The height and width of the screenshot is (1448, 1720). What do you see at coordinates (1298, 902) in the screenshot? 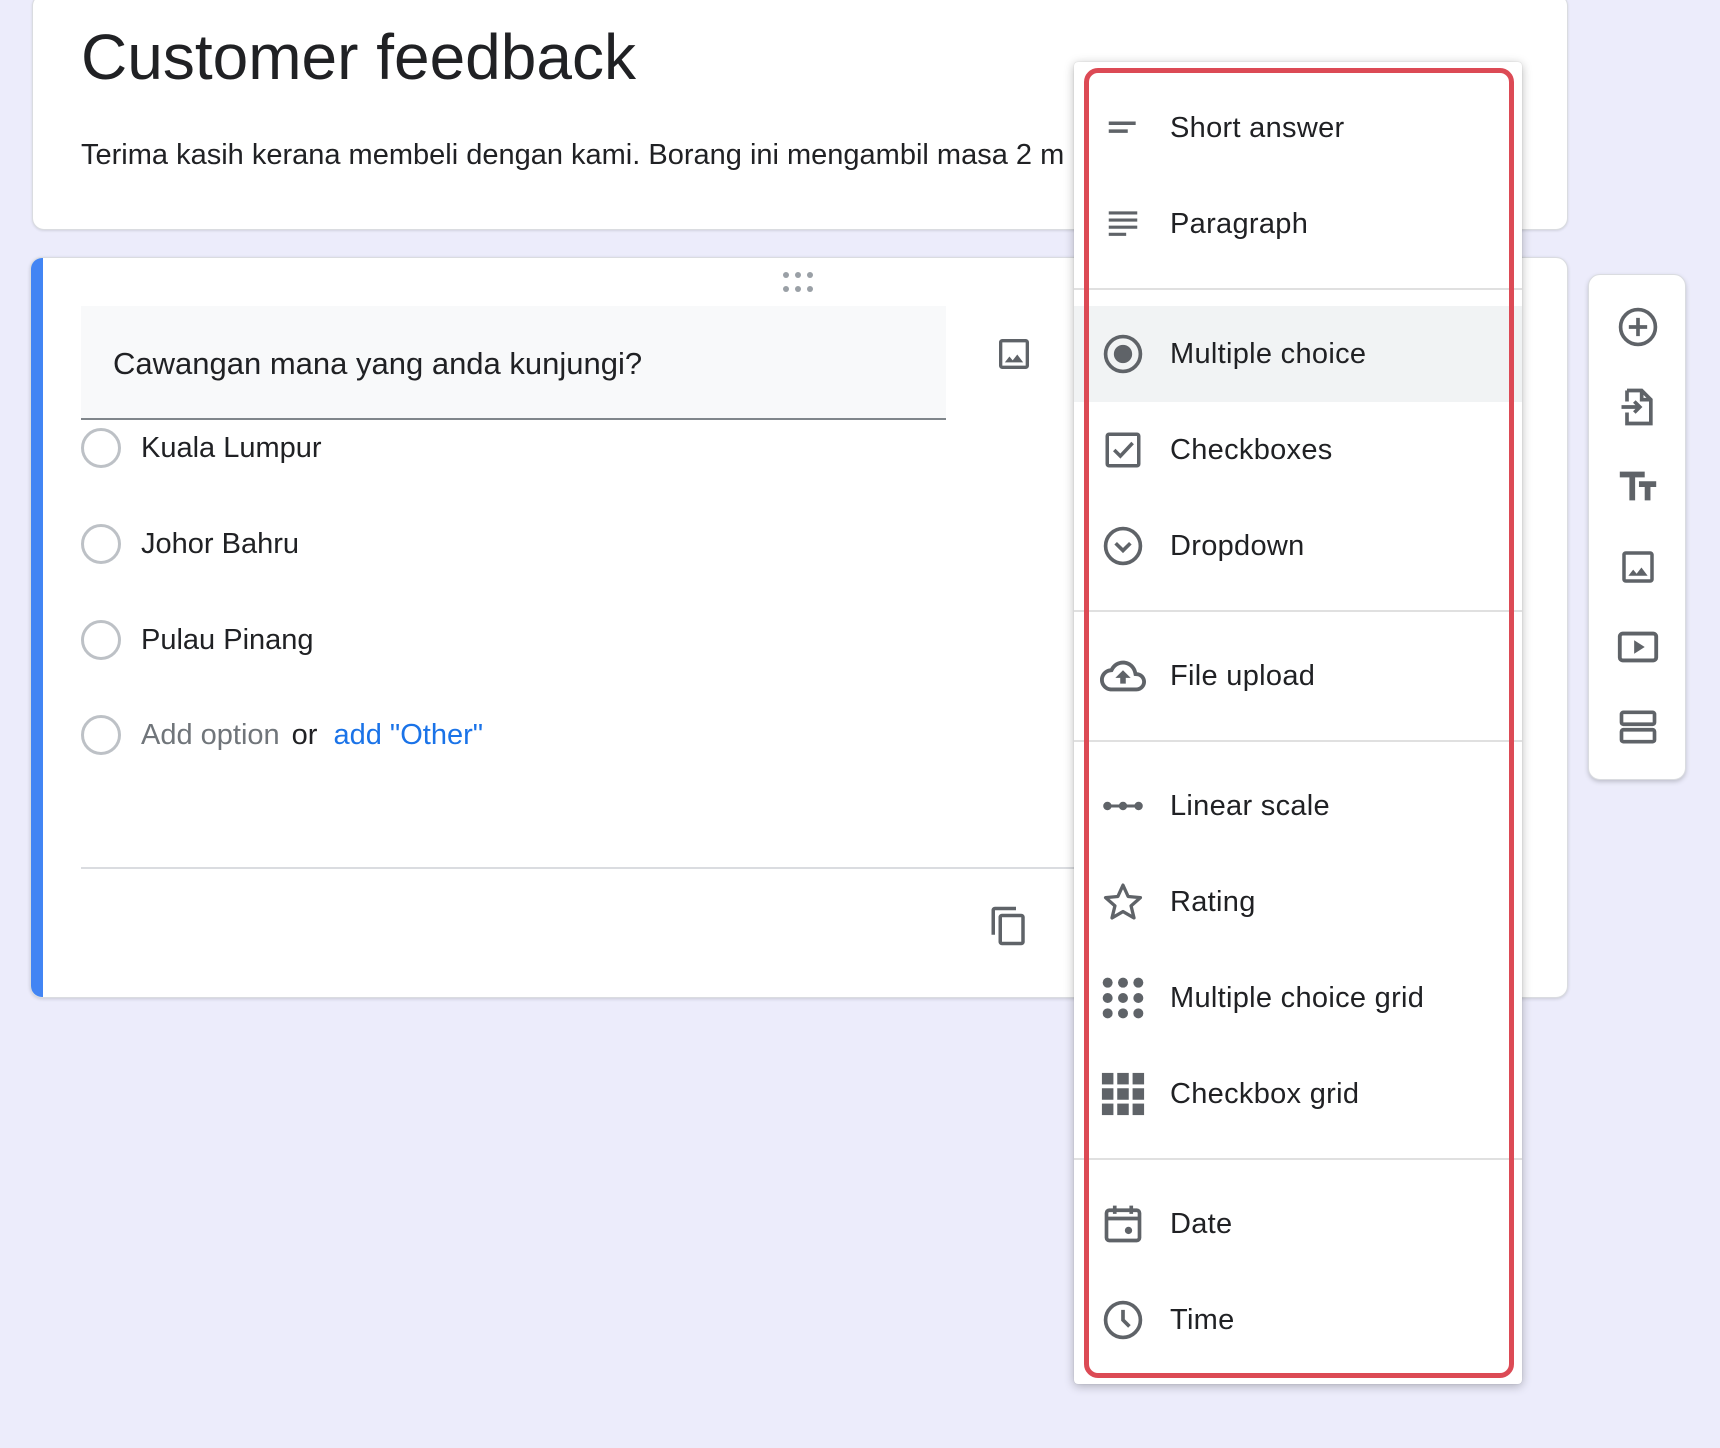
I see `menu-item-rating: Rating` at bounding box center [1298, 902].